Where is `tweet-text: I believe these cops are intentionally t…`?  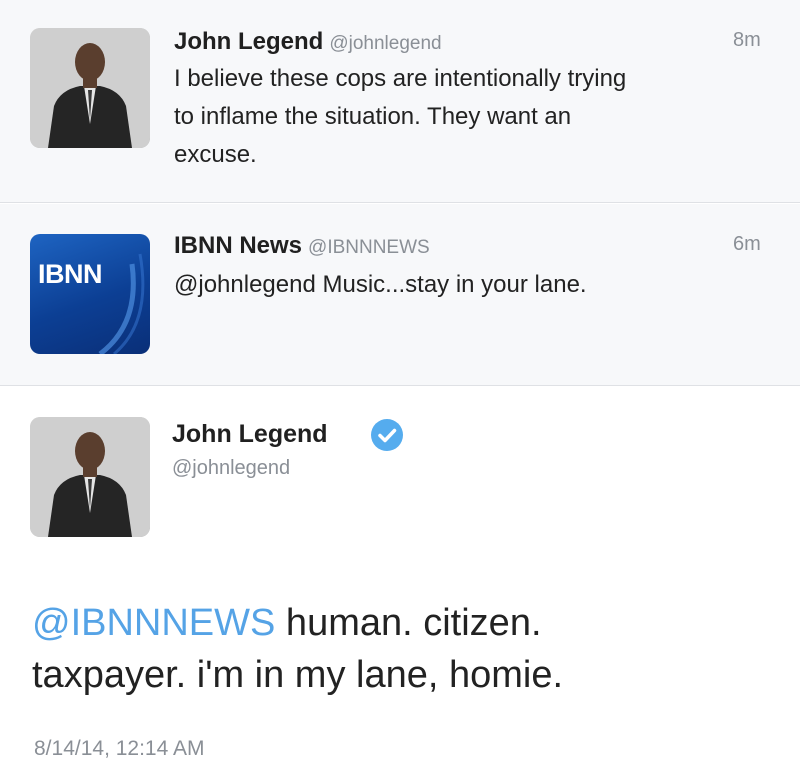 tweet-text: I believe these cops are intentionally t… is located at coordinates (400, 117).